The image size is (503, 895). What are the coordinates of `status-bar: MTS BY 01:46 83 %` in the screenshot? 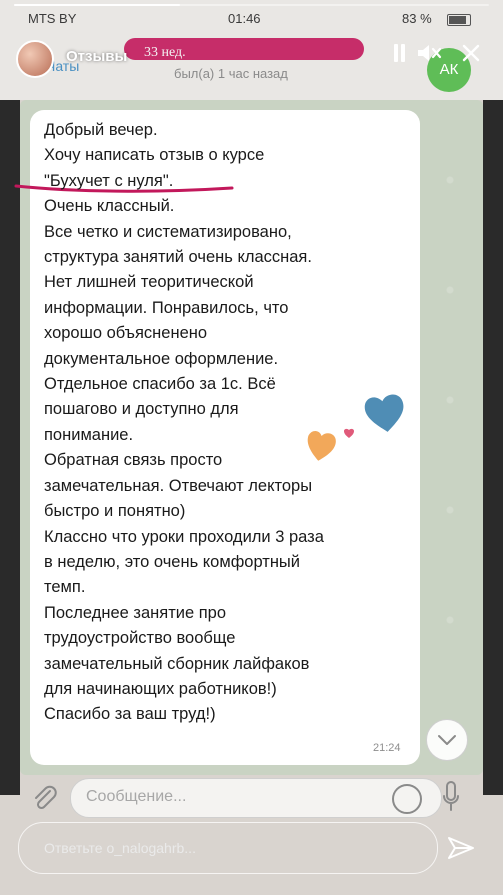 It's located at (251, 18).